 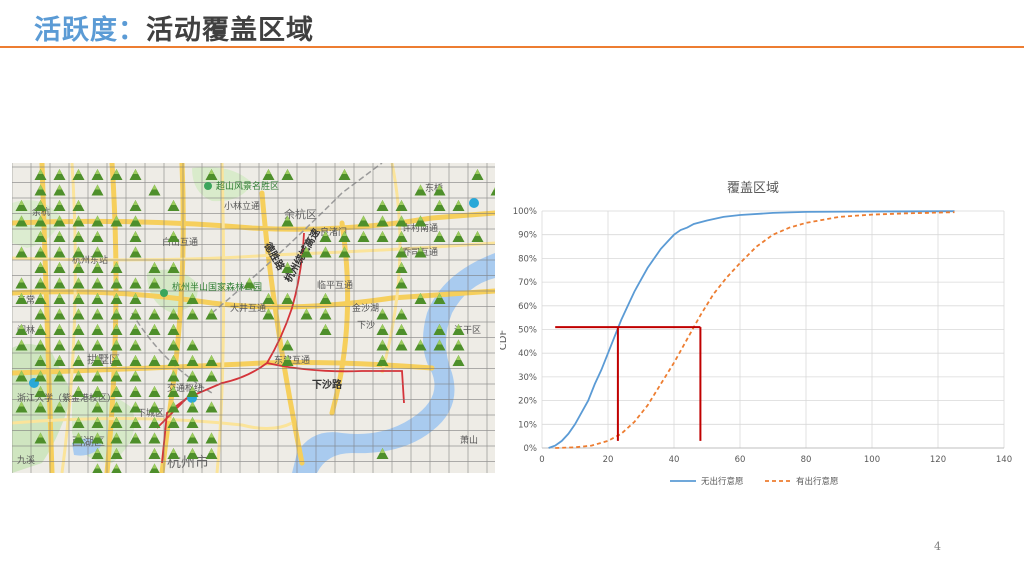 I want to click on poi-marker-icon, so click(x=474, y=203).